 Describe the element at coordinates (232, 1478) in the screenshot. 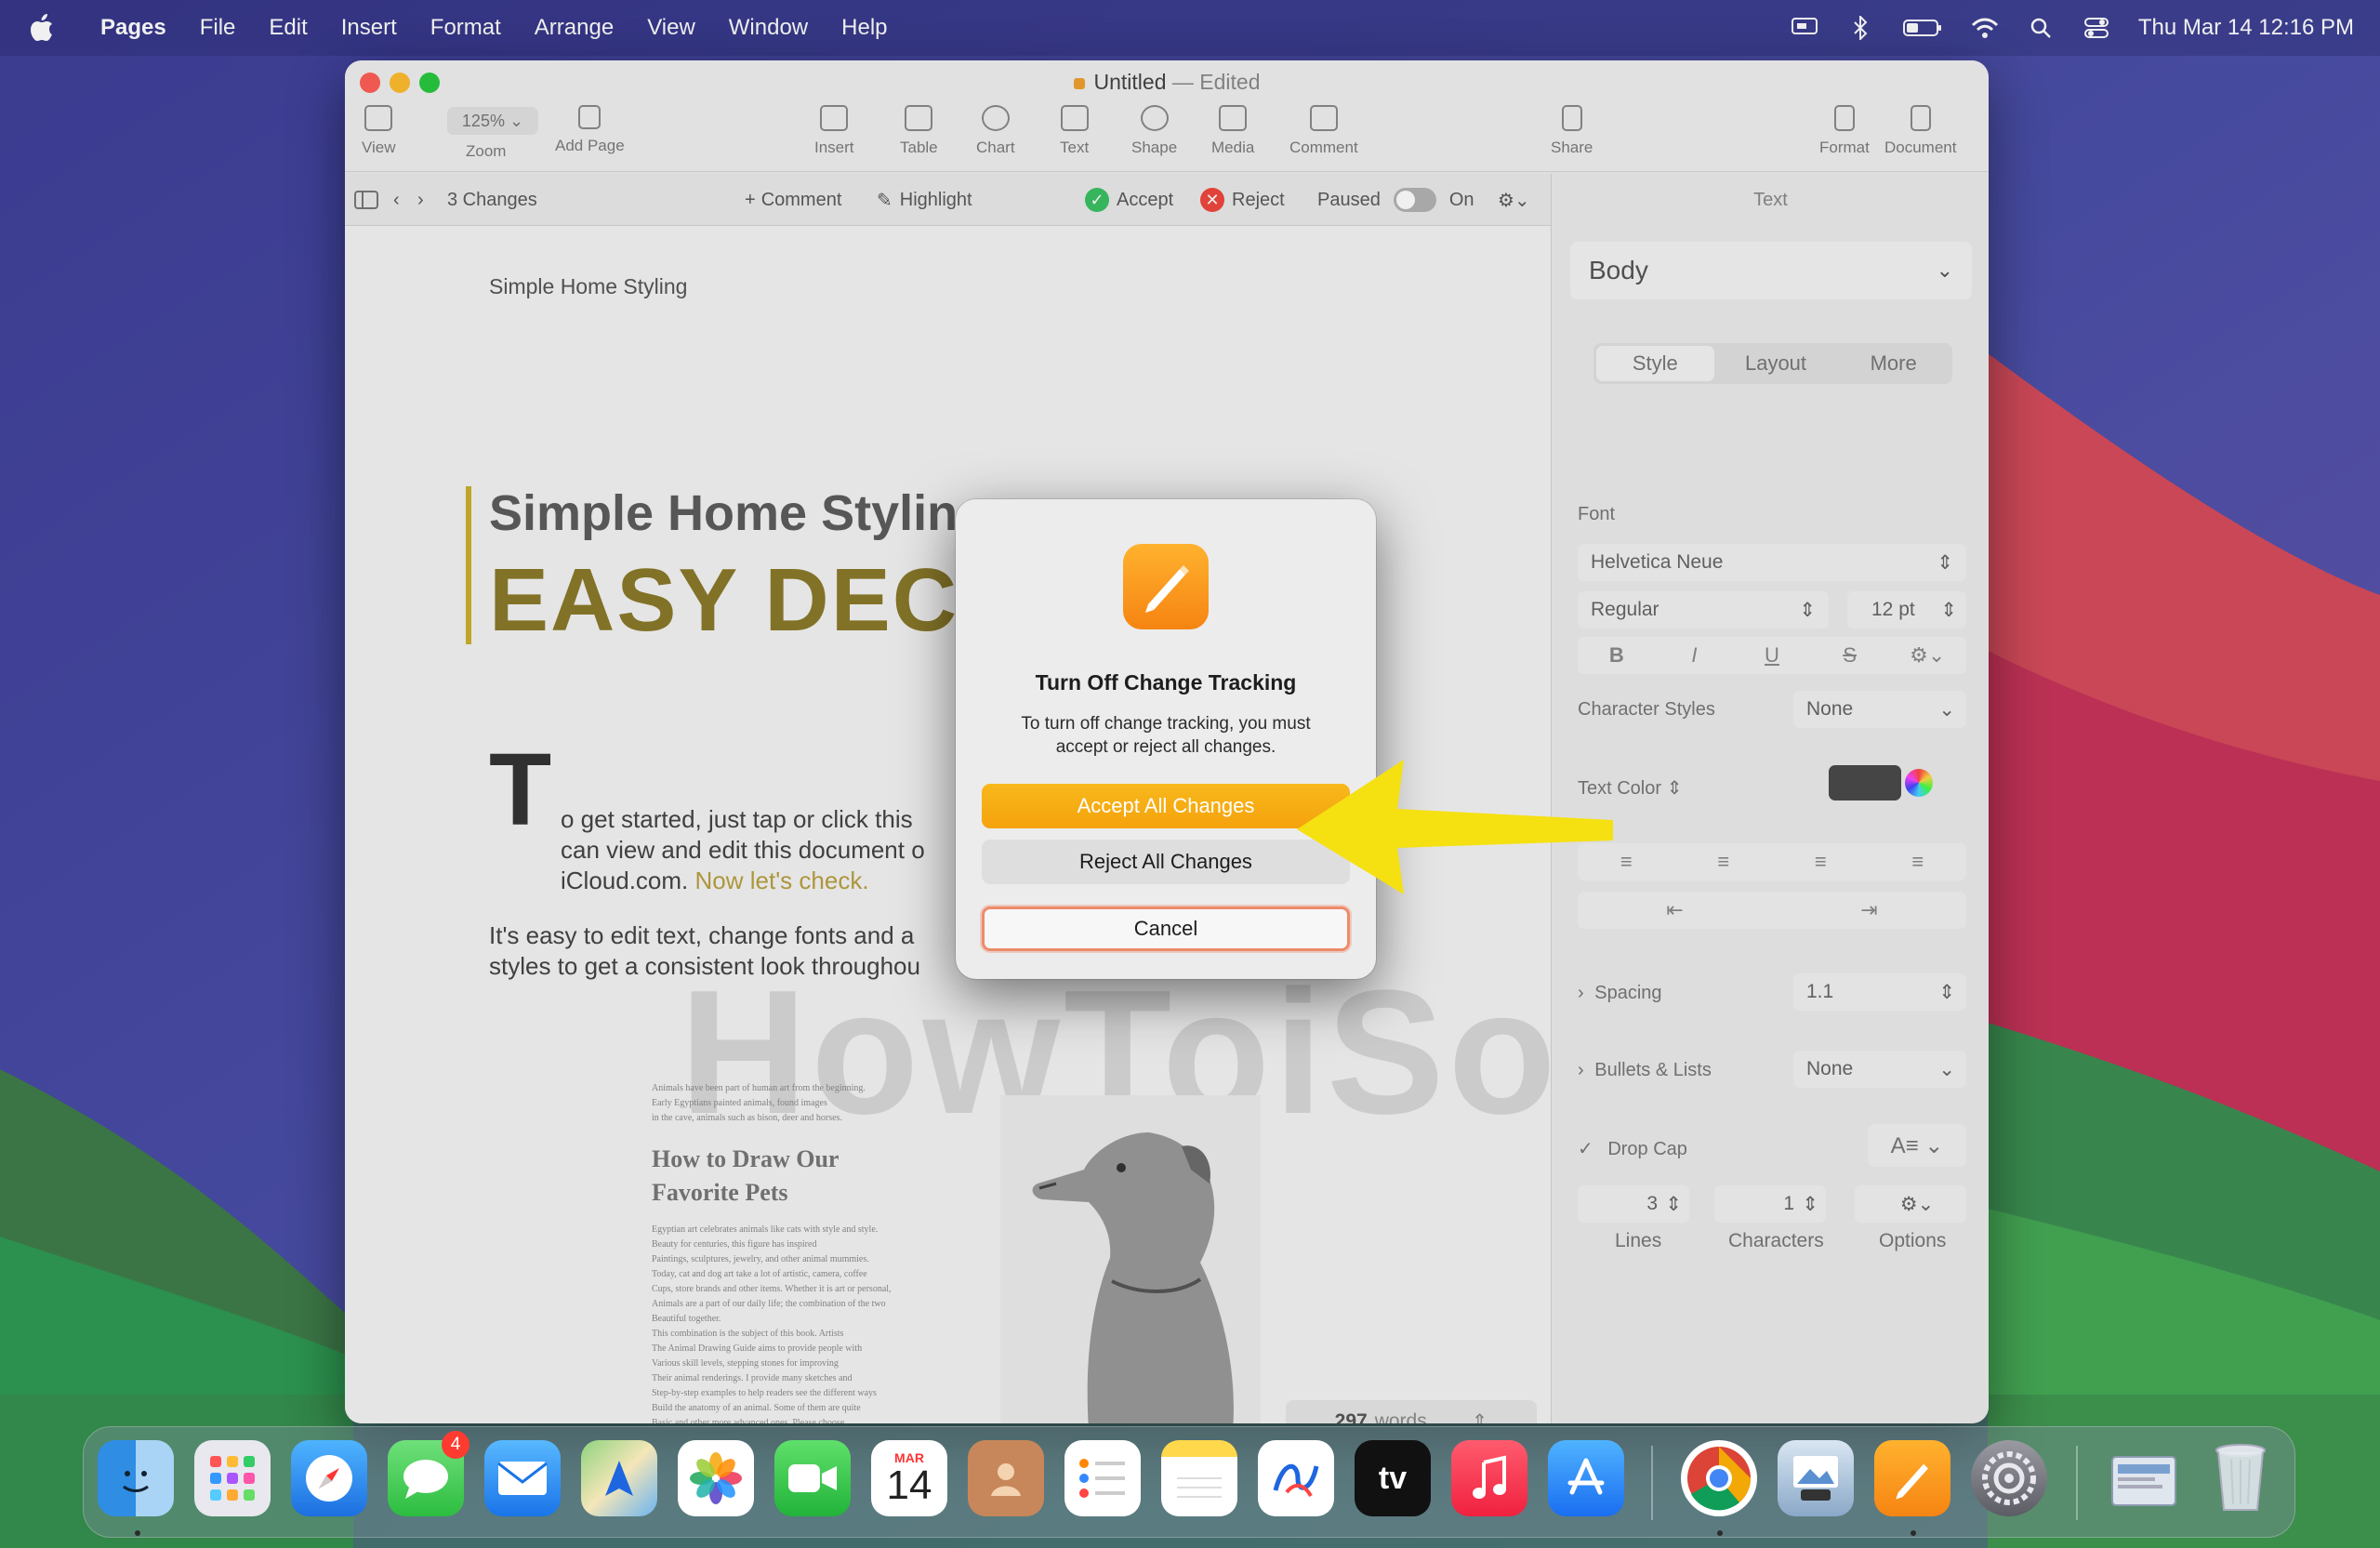

I see `launchpad-dock-icon` at that location.